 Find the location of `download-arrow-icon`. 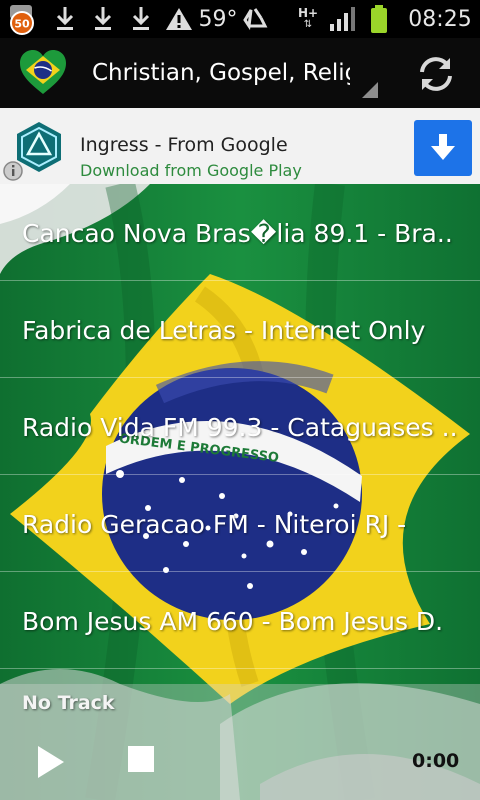

download-arrow-icon is located at coordinates (443, 147).